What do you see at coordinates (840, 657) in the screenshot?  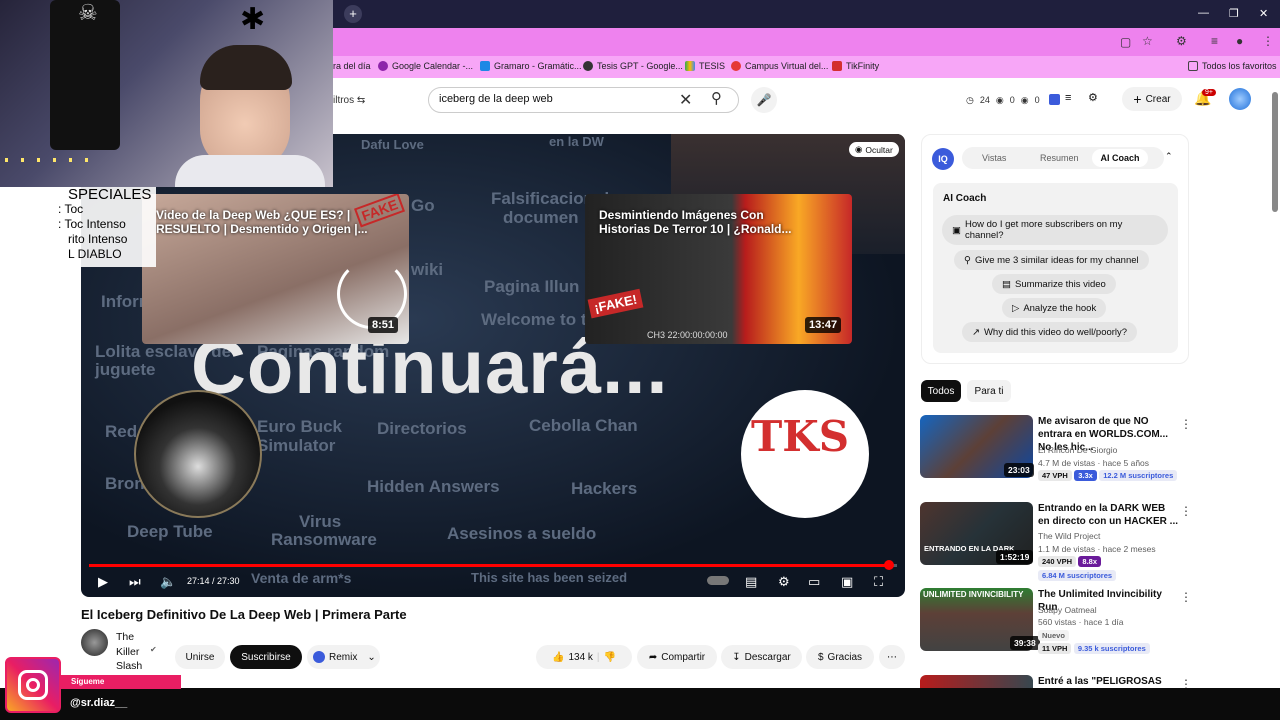 I see `thanks-button: $ Gracias` at bounding box center [840, 657].